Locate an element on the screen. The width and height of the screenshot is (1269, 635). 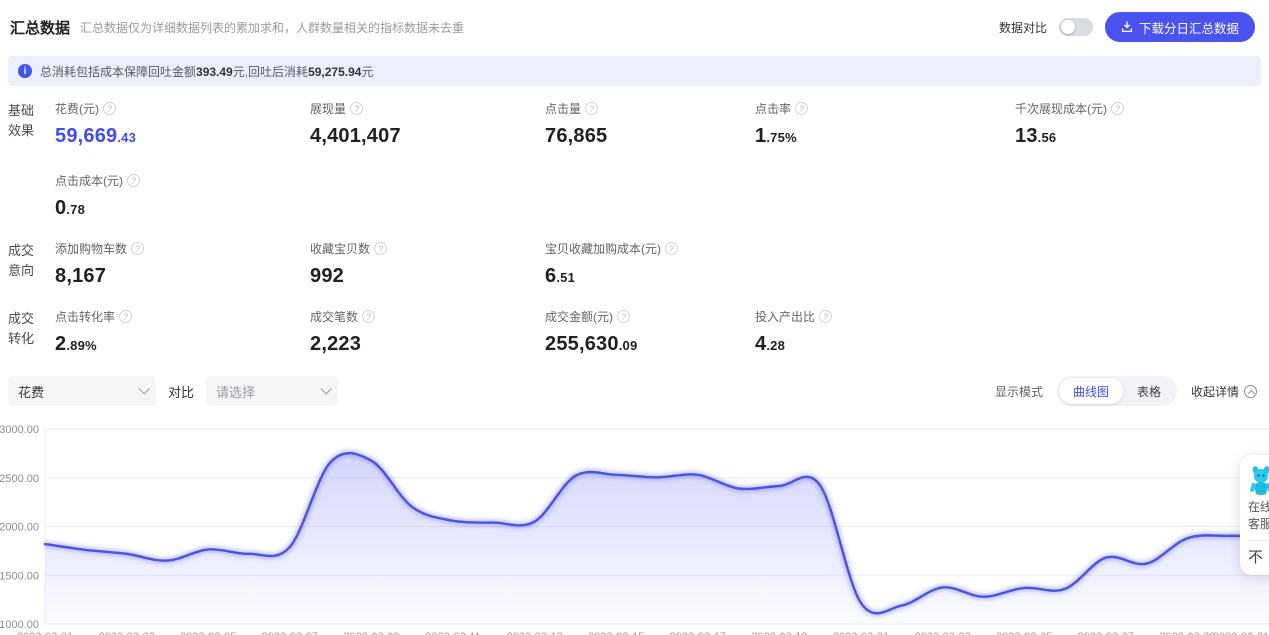
metric-value: 59,669.43 is located at coordinates (96, 136).